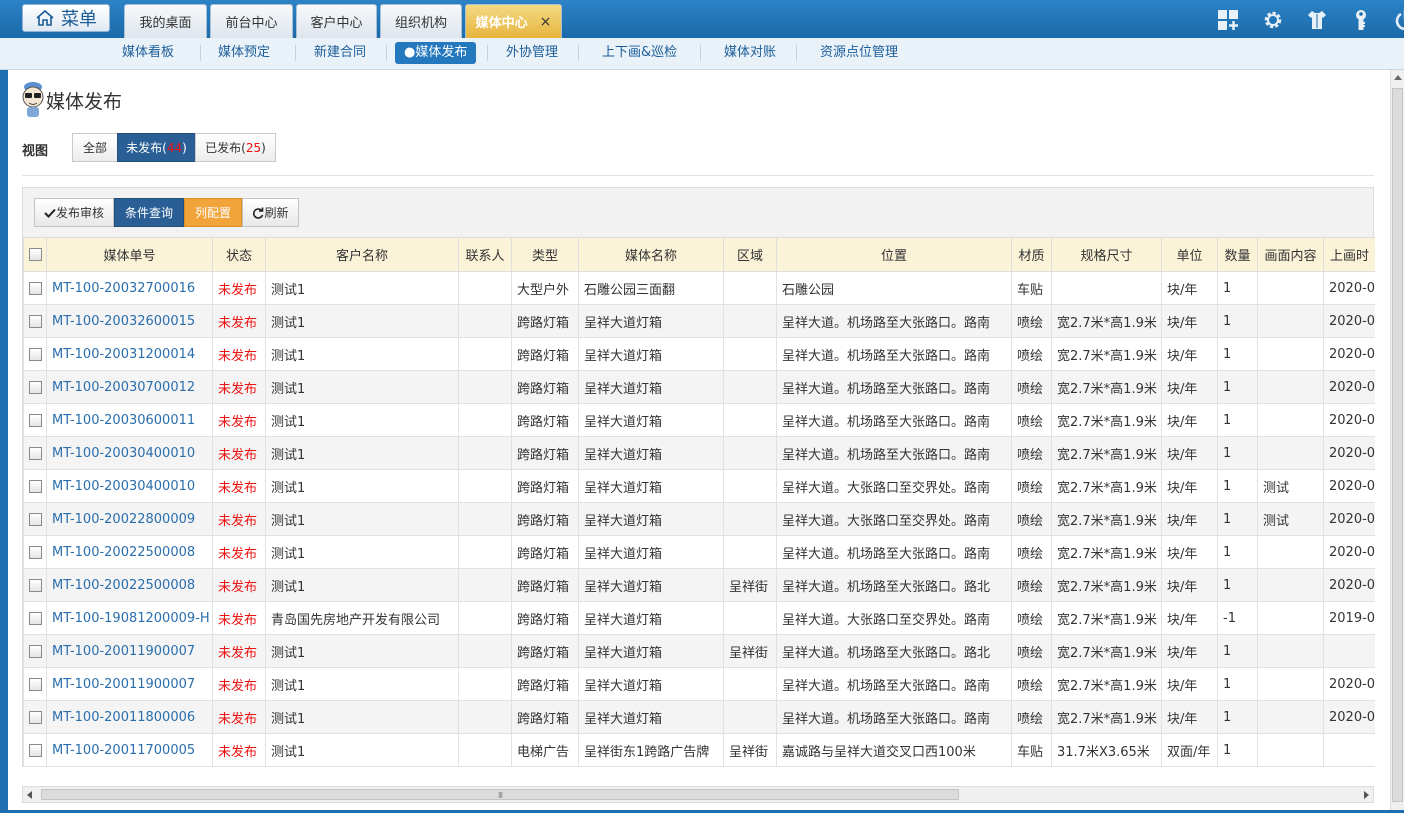  Describe the element at coordinates (485, 254) in the screenshot. I see `column-header: 联系人` at that location.